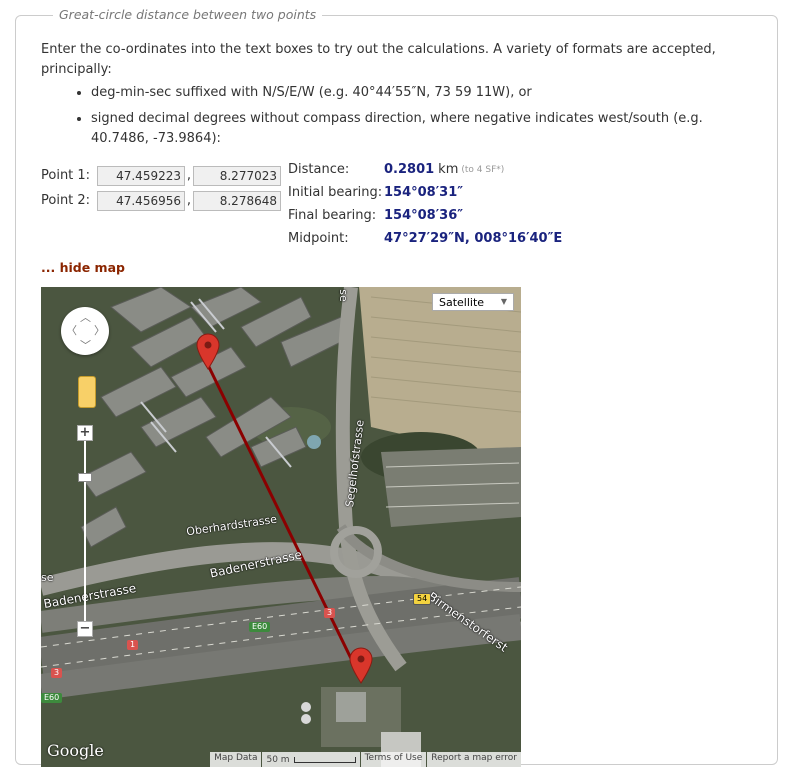 This screenshot has height=784, width=787. I want to click on map-scale: 50 m, so click(311, 759).